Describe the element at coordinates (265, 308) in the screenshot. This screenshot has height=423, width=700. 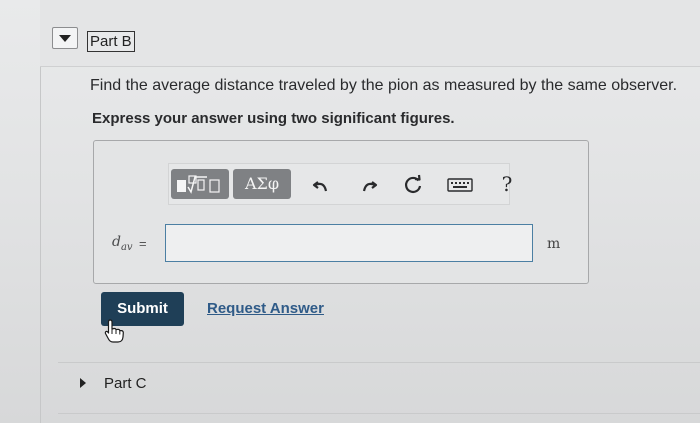
I see `request-answer-link: Request Answer` at that location.